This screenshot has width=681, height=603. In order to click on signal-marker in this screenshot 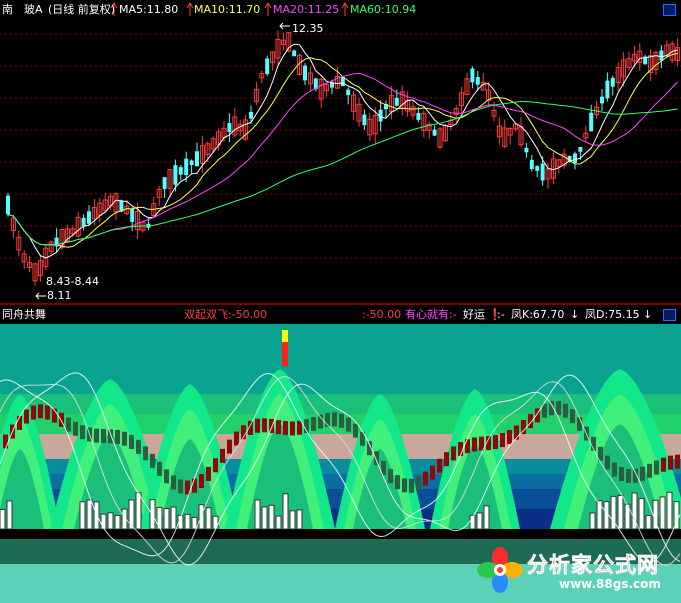, I will do `click(285, 336)`.